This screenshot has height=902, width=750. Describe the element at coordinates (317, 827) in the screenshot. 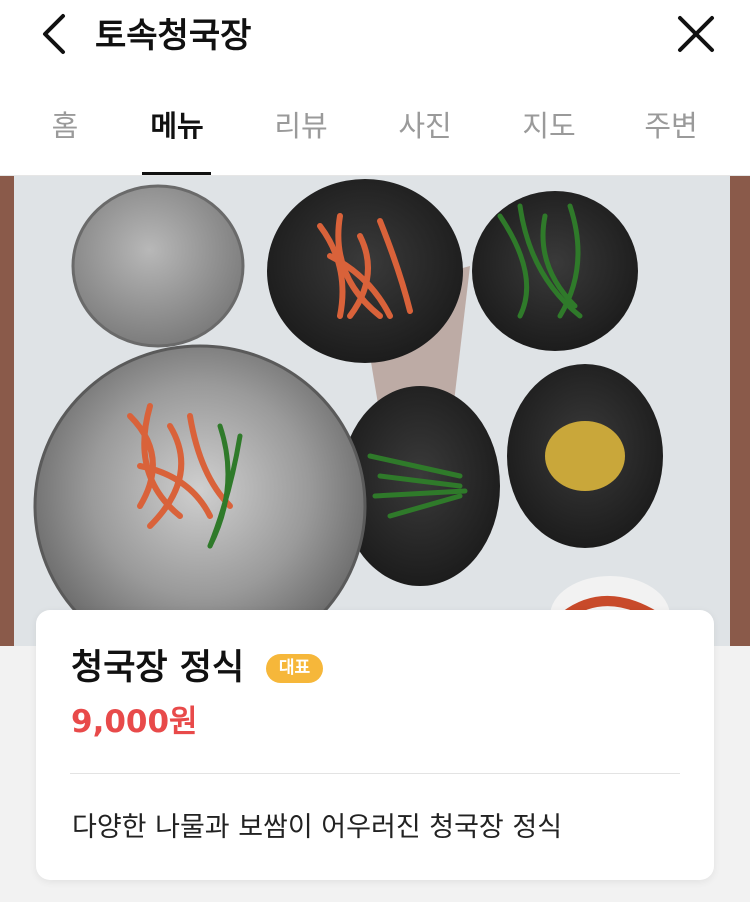

I see `menu-description: 다양한 나물과 보쌈이 어우러진 청국장 정식` at that location.